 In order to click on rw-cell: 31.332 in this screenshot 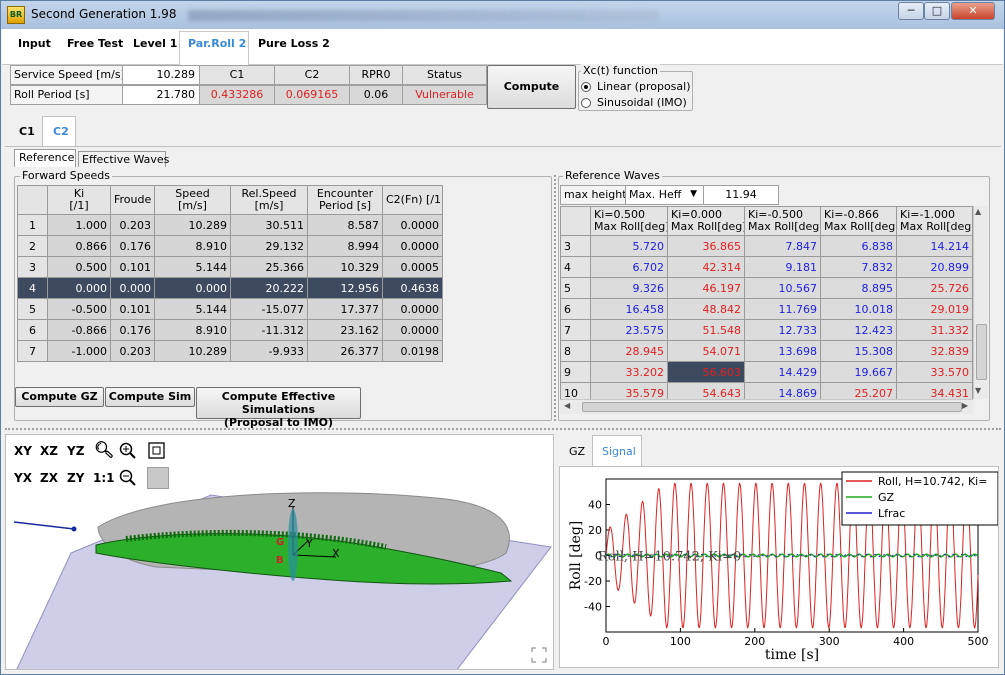, I will do `click(934, 330)`.